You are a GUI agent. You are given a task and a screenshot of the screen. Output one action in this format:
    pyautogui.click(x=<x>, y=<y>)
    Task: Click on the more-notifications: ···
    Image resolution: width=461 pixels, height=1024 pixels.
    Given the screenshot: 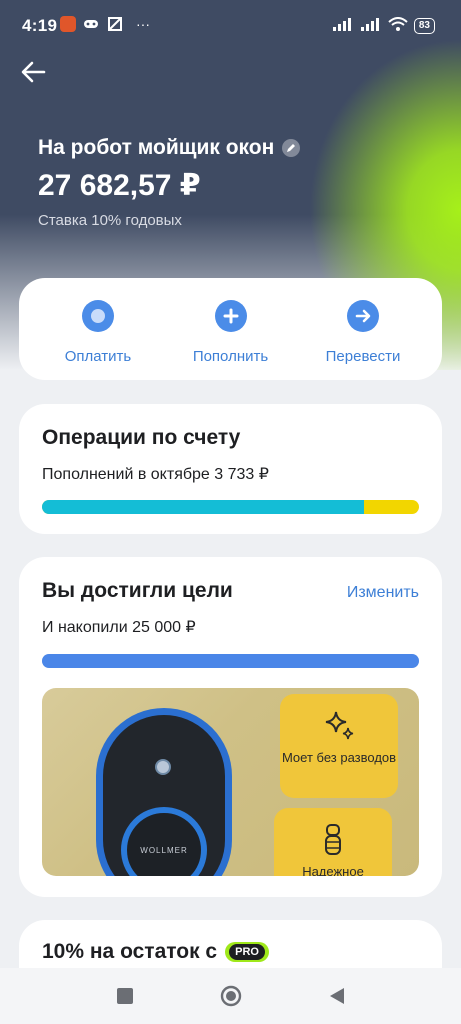 What is the action you would take?
    pyautogui.click(x=143, y=24)
    